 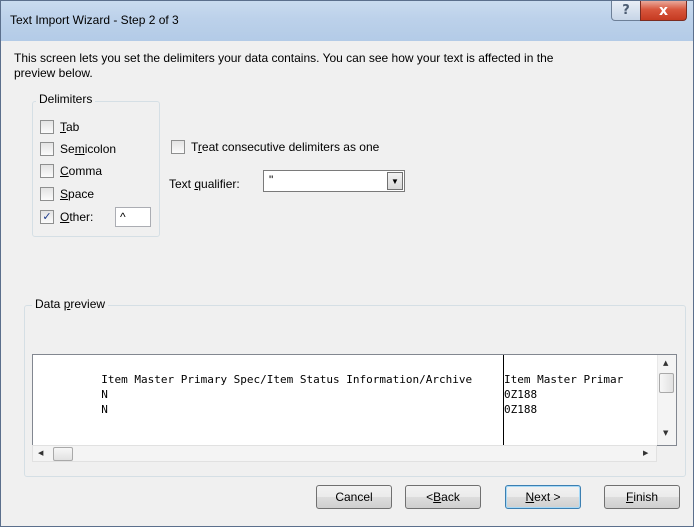 I want to click on window-title: Text Import Wizard - Step 2 of 3, so click(x=94, y=20).